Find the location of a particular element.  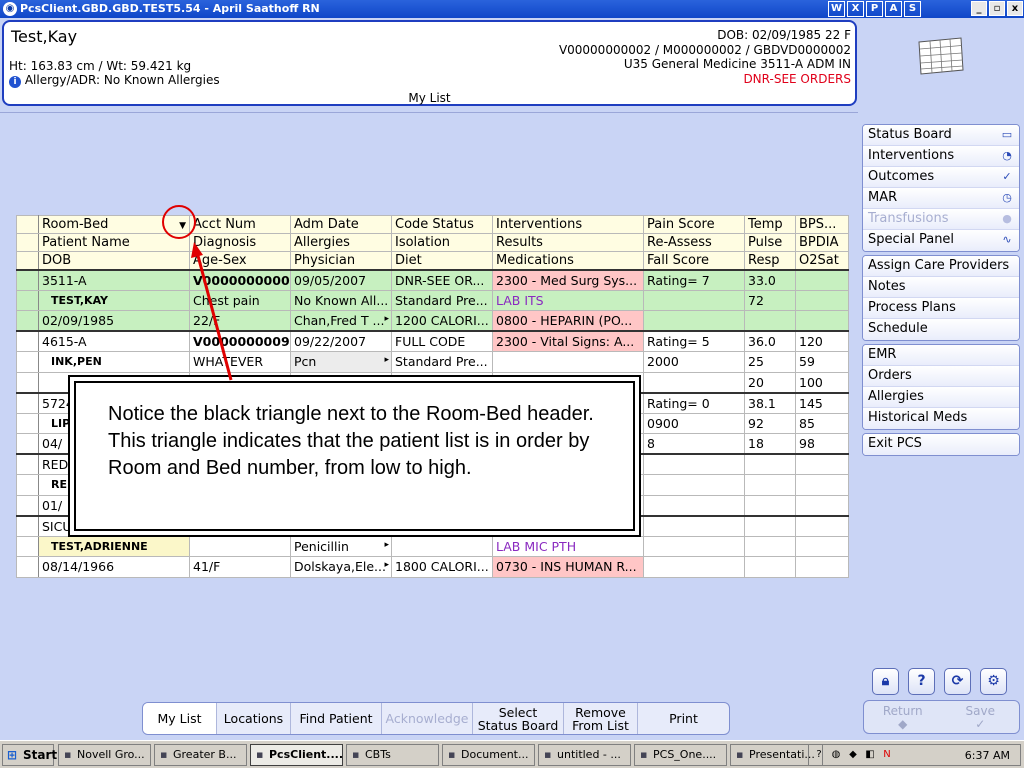

table-cell: 120 is located at coordinates (822, 341).